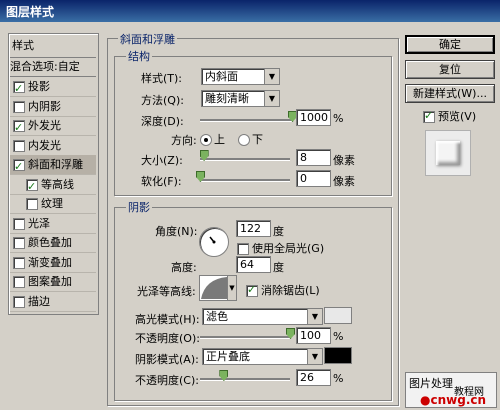  I want to click on shadow-mode-value: 正片叠底, so click(228, 356).